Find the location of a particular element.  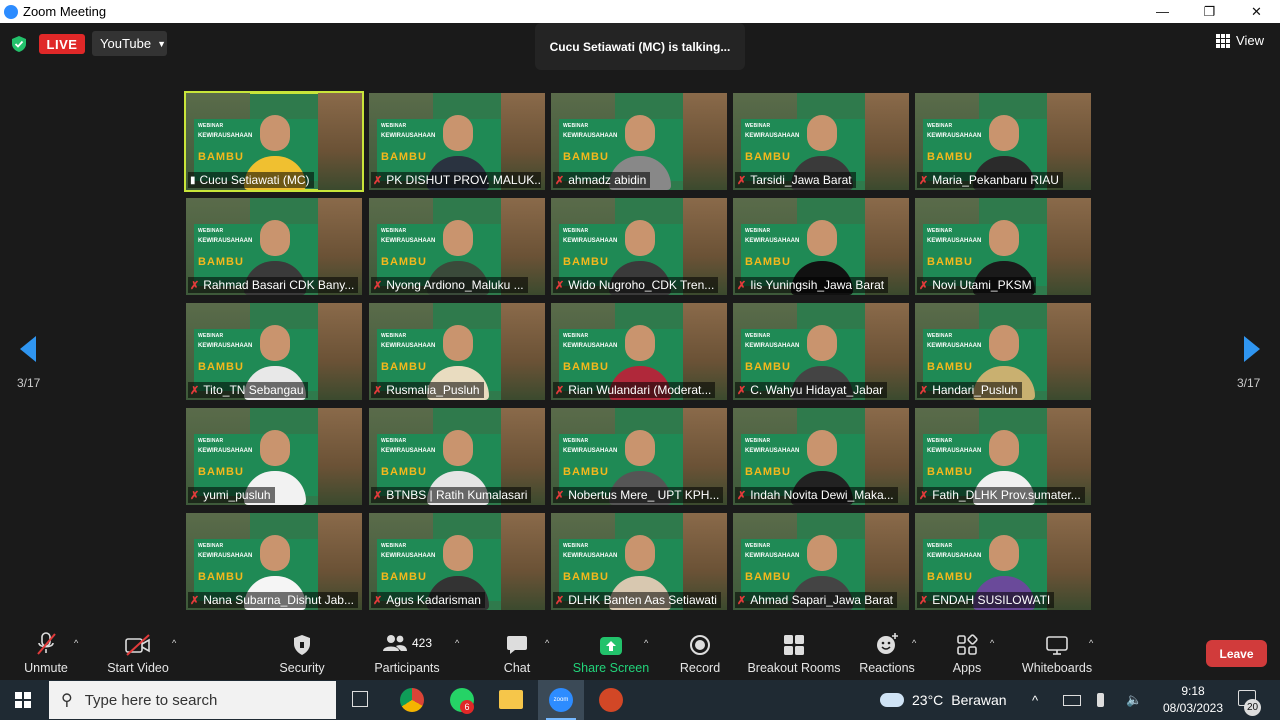

breakout-rooms-button: Breakout Rooms is located at coordinates (794, 655).